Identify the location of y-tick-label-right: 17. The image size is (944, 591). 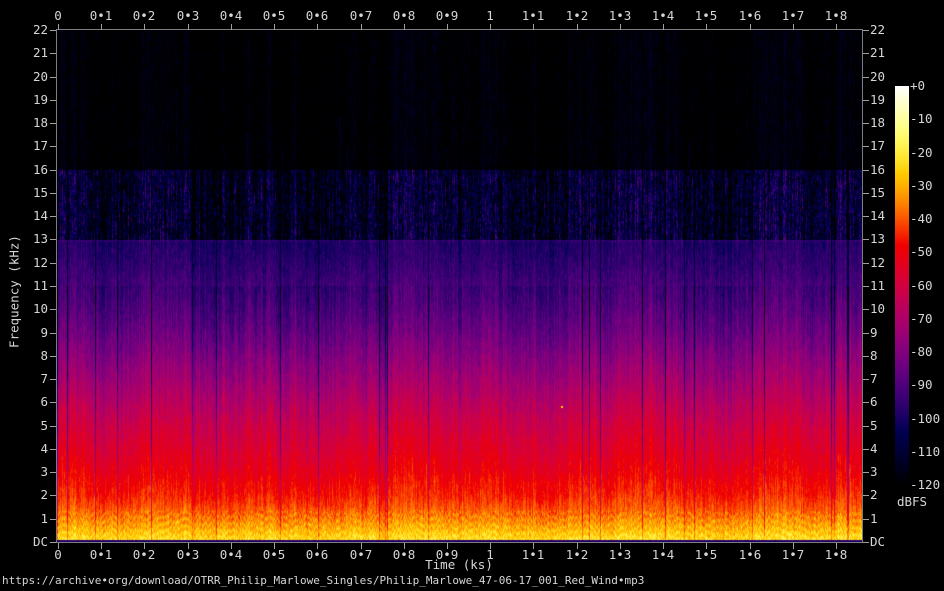
(878, 145).